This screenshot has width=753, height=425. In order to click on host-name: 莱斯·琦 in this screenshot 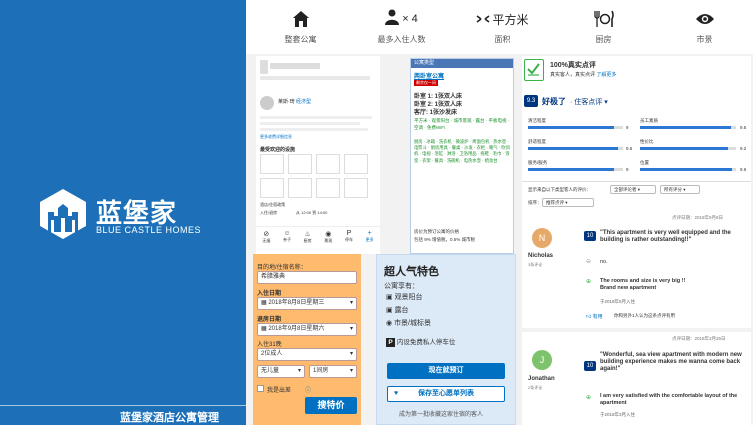, I will do `click(286, 102)`.